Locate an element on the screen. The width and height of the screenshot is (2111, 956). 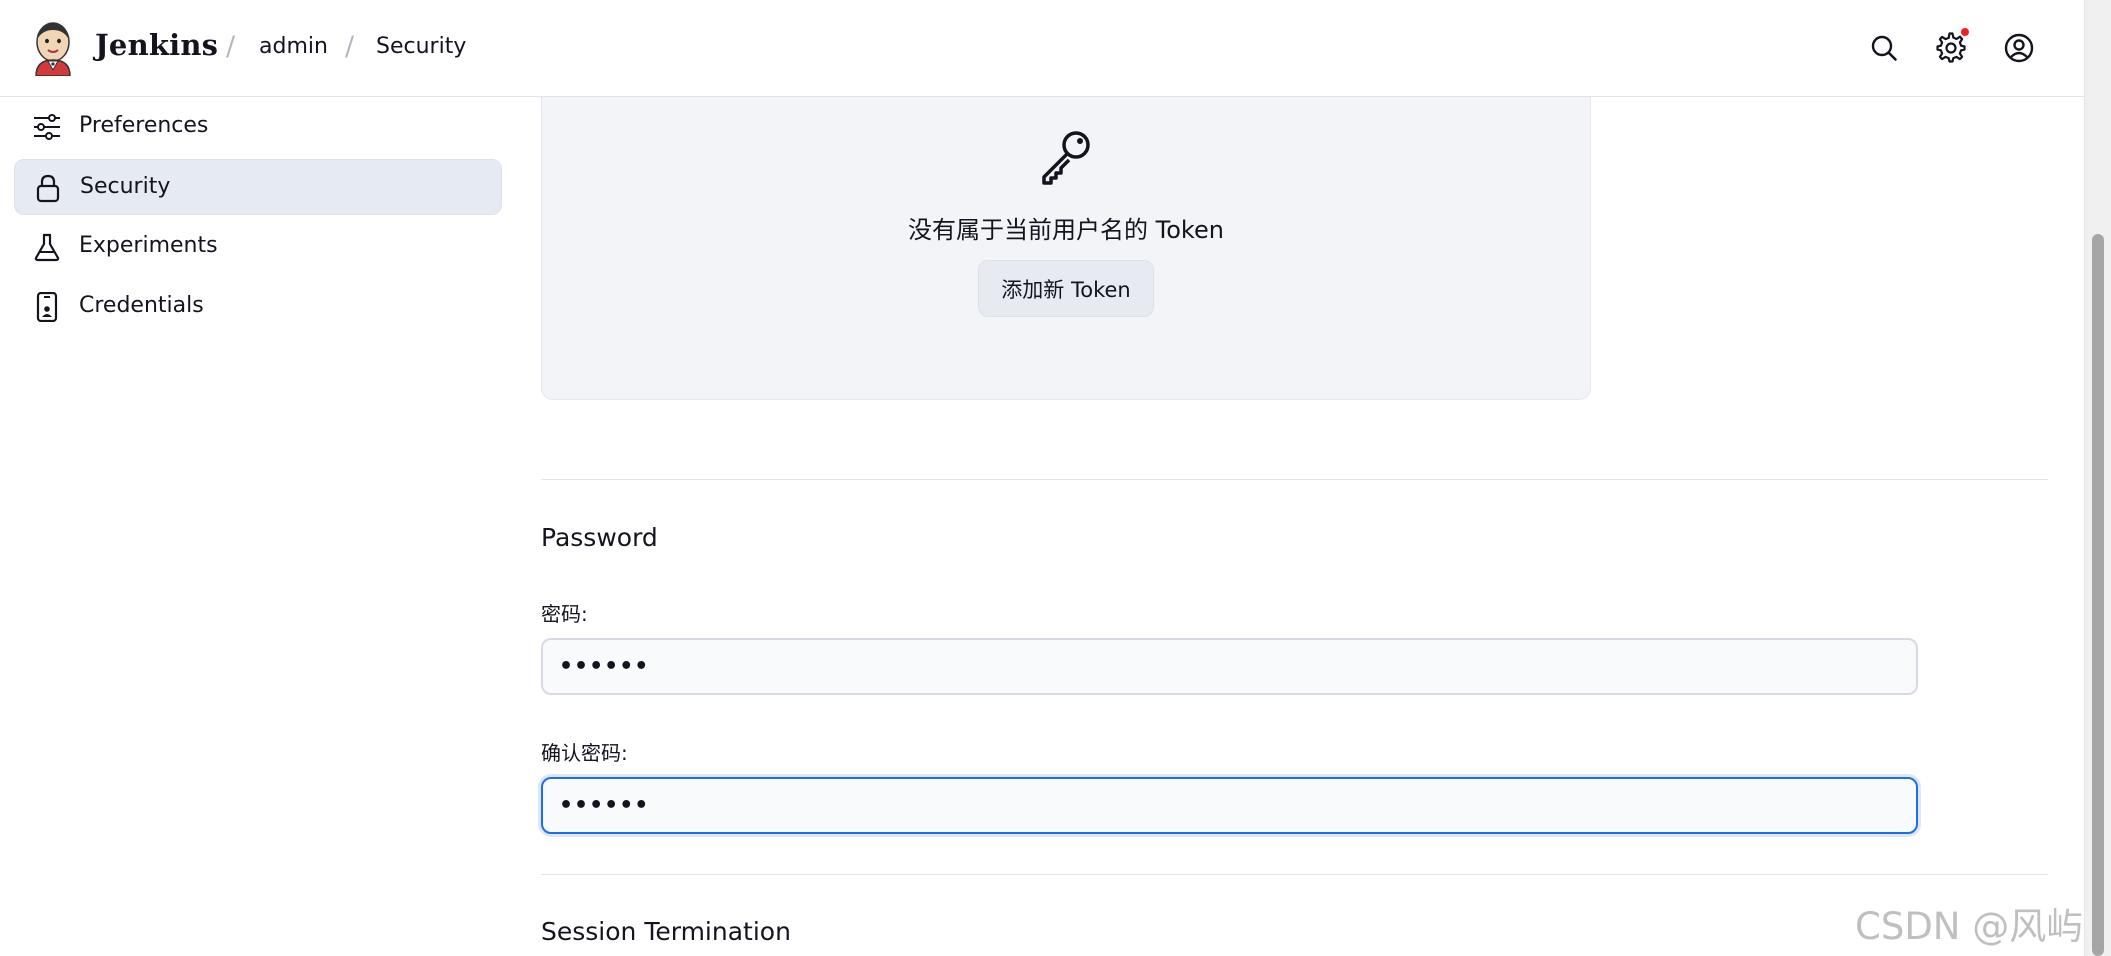
device-id-icon is located at coordinates (47, 307).